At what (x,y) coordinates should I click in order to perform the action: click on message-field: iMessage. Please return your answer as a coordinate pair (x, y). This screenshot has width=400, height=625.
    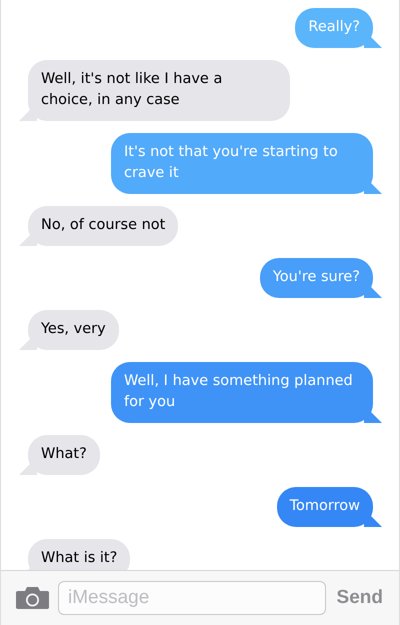
    Looking at the image, I should click on (192, 598).